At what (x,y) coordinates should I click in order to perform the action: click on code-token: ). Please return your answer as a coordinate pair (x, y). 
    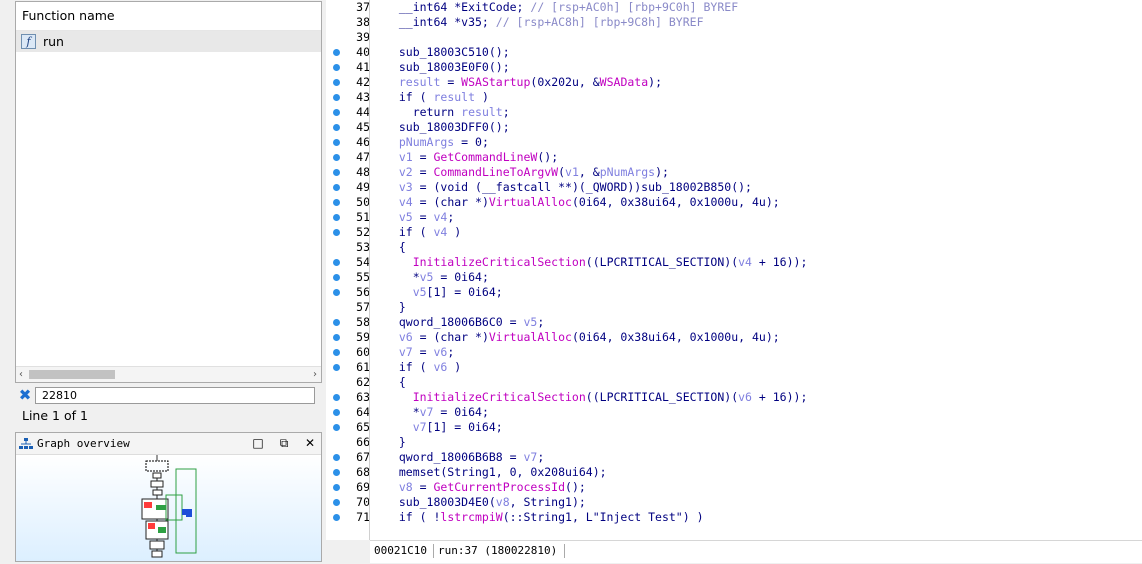
    Looking at the image, I should click on (482, 97).